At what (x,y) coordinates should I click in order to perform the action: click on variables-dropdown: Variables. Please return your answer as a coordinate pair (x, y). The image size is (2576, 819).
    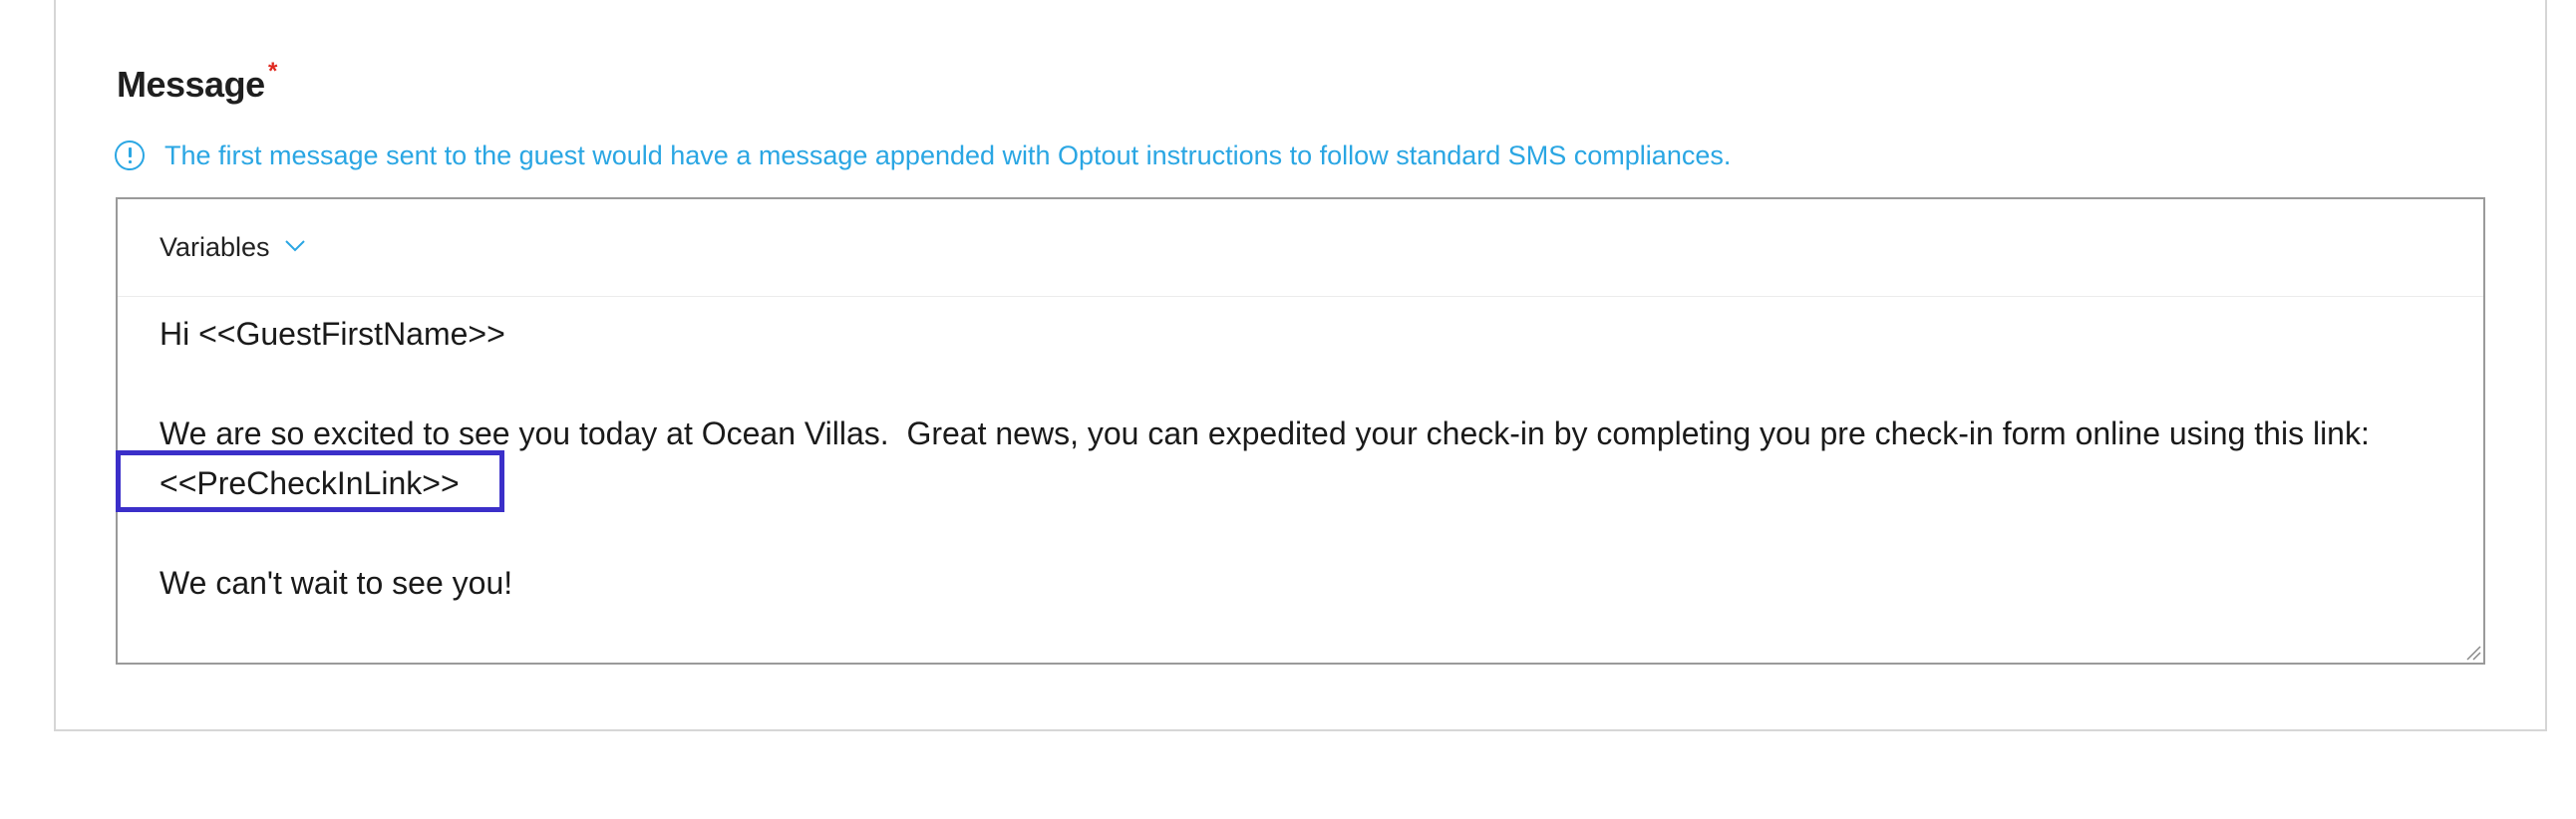
    Looking at the image, I should click on (233, 247).